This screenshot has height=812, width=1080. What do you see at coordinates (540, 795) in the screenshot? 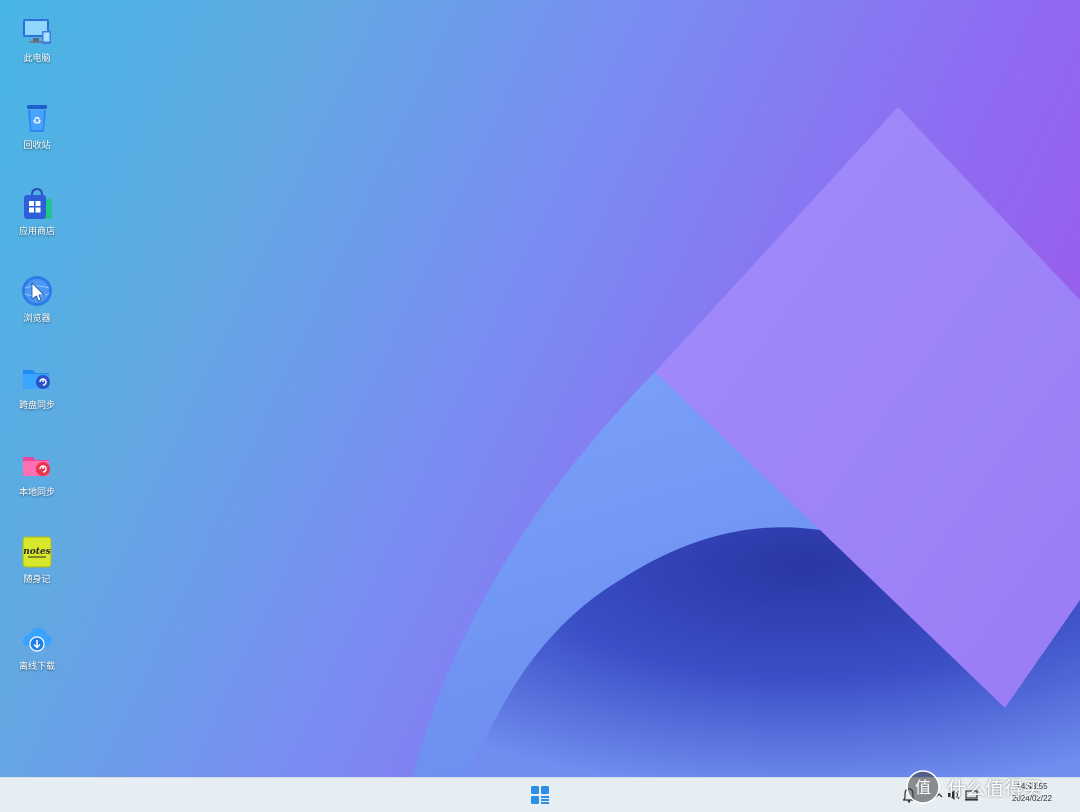
I see `start-menu-icon` at bounding box center [540, 795].